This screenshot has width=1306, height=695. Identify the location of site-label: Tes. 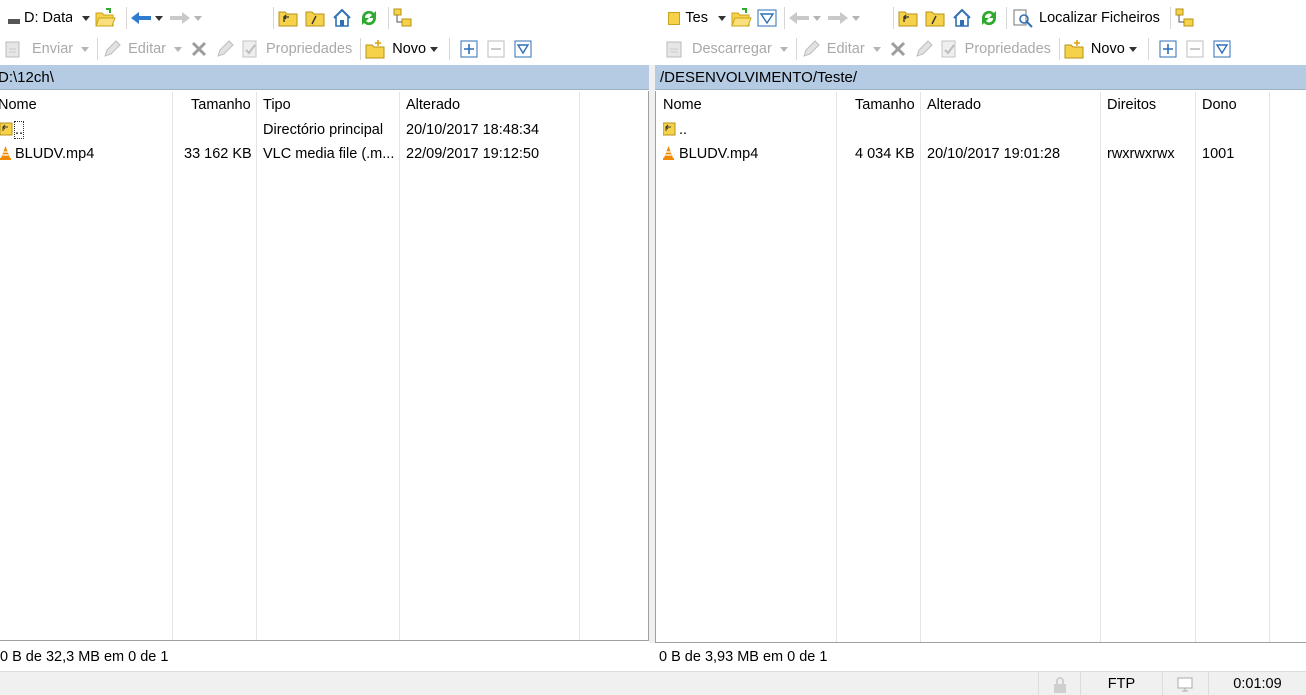
(696, 18).